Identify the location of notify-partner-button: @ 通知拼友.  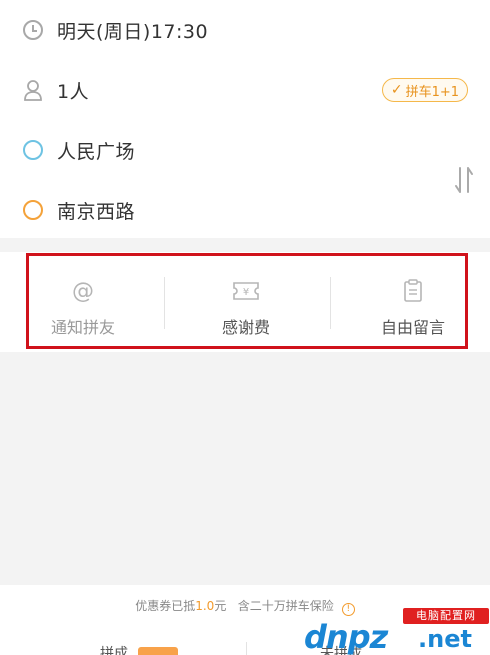
(83, 302).